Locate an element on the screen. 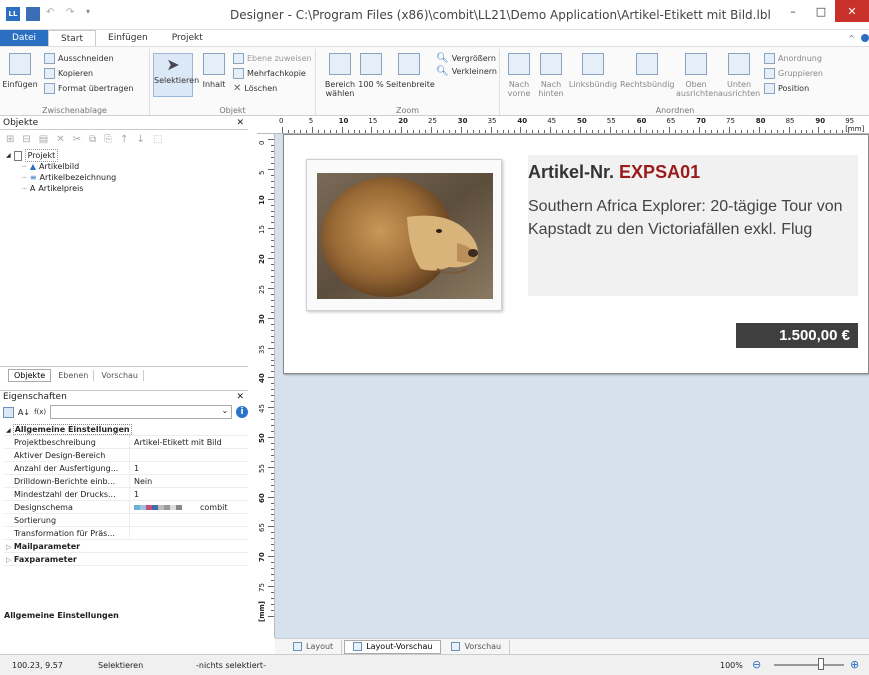 This screenshot has height=675, width=869. save-icon is located at coordinates (33, 14).